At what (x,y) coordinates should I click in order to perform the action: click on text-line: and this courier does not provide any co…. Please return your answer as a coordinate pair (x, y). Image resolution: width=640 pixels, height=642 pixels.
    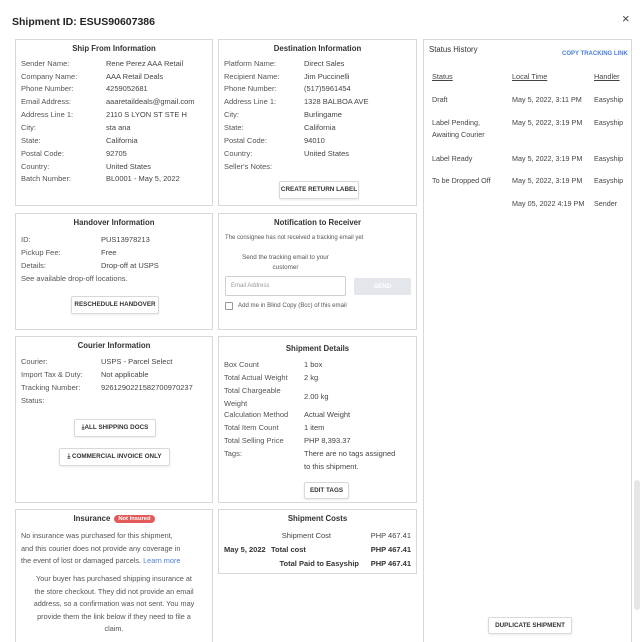
    Looking at the image, I should click on (101, 548).